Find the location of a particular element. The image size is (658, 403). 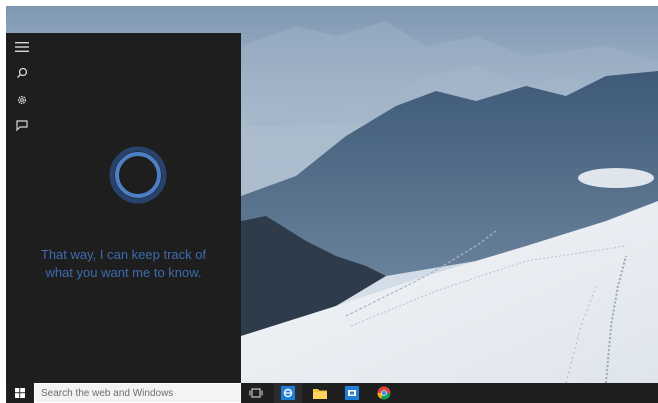

taskbar-search-box: Search the web and Windows is located at coordinates (137, 393).